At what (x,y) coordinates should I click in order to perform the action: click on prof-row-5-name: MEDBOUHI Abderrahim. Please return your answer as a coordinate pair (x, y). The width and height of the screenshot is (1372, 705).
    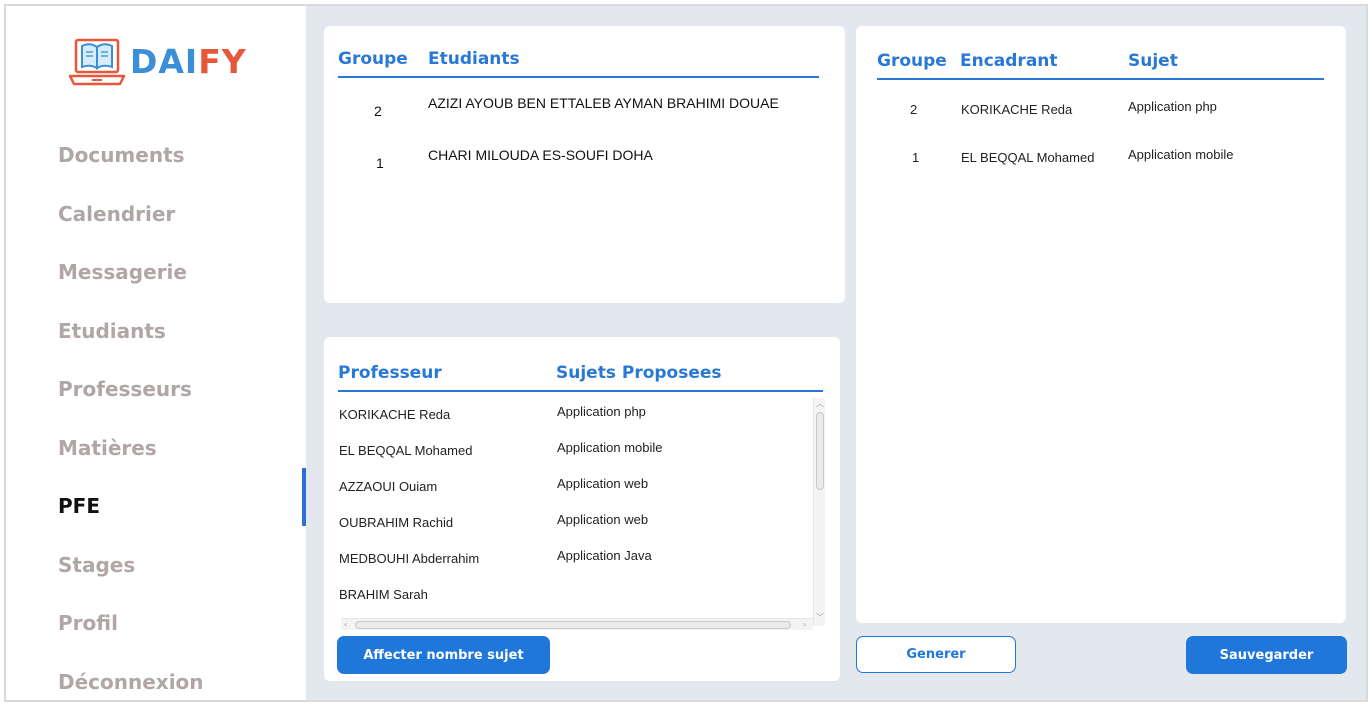
    Looking at the image, I should click on (409, 558).